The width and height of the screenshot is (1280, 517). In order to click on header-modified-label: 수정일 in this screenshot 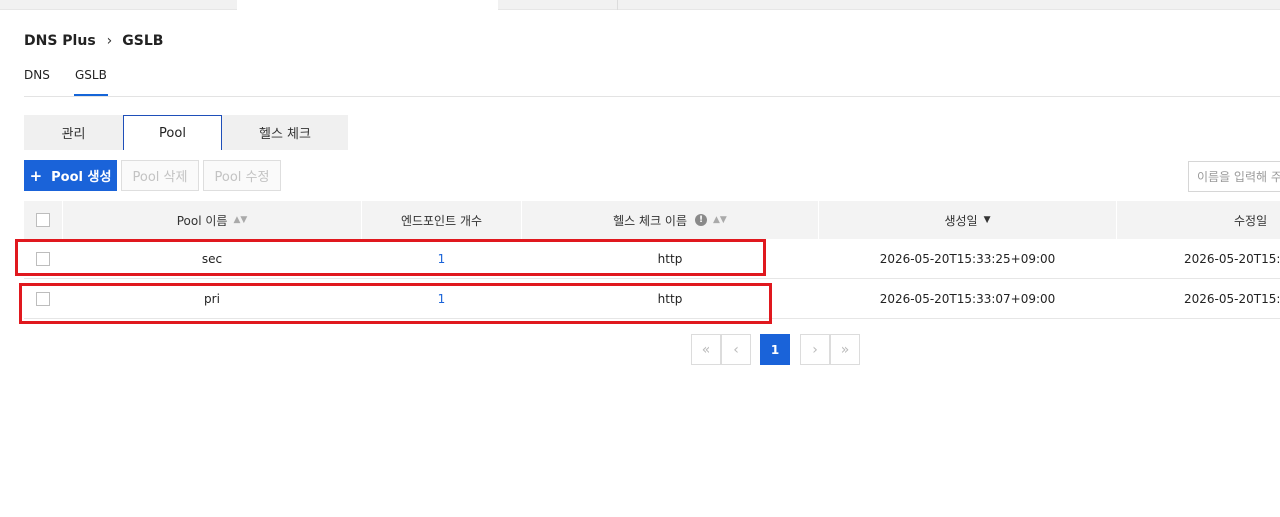, I will do `click(1251, 220)`.